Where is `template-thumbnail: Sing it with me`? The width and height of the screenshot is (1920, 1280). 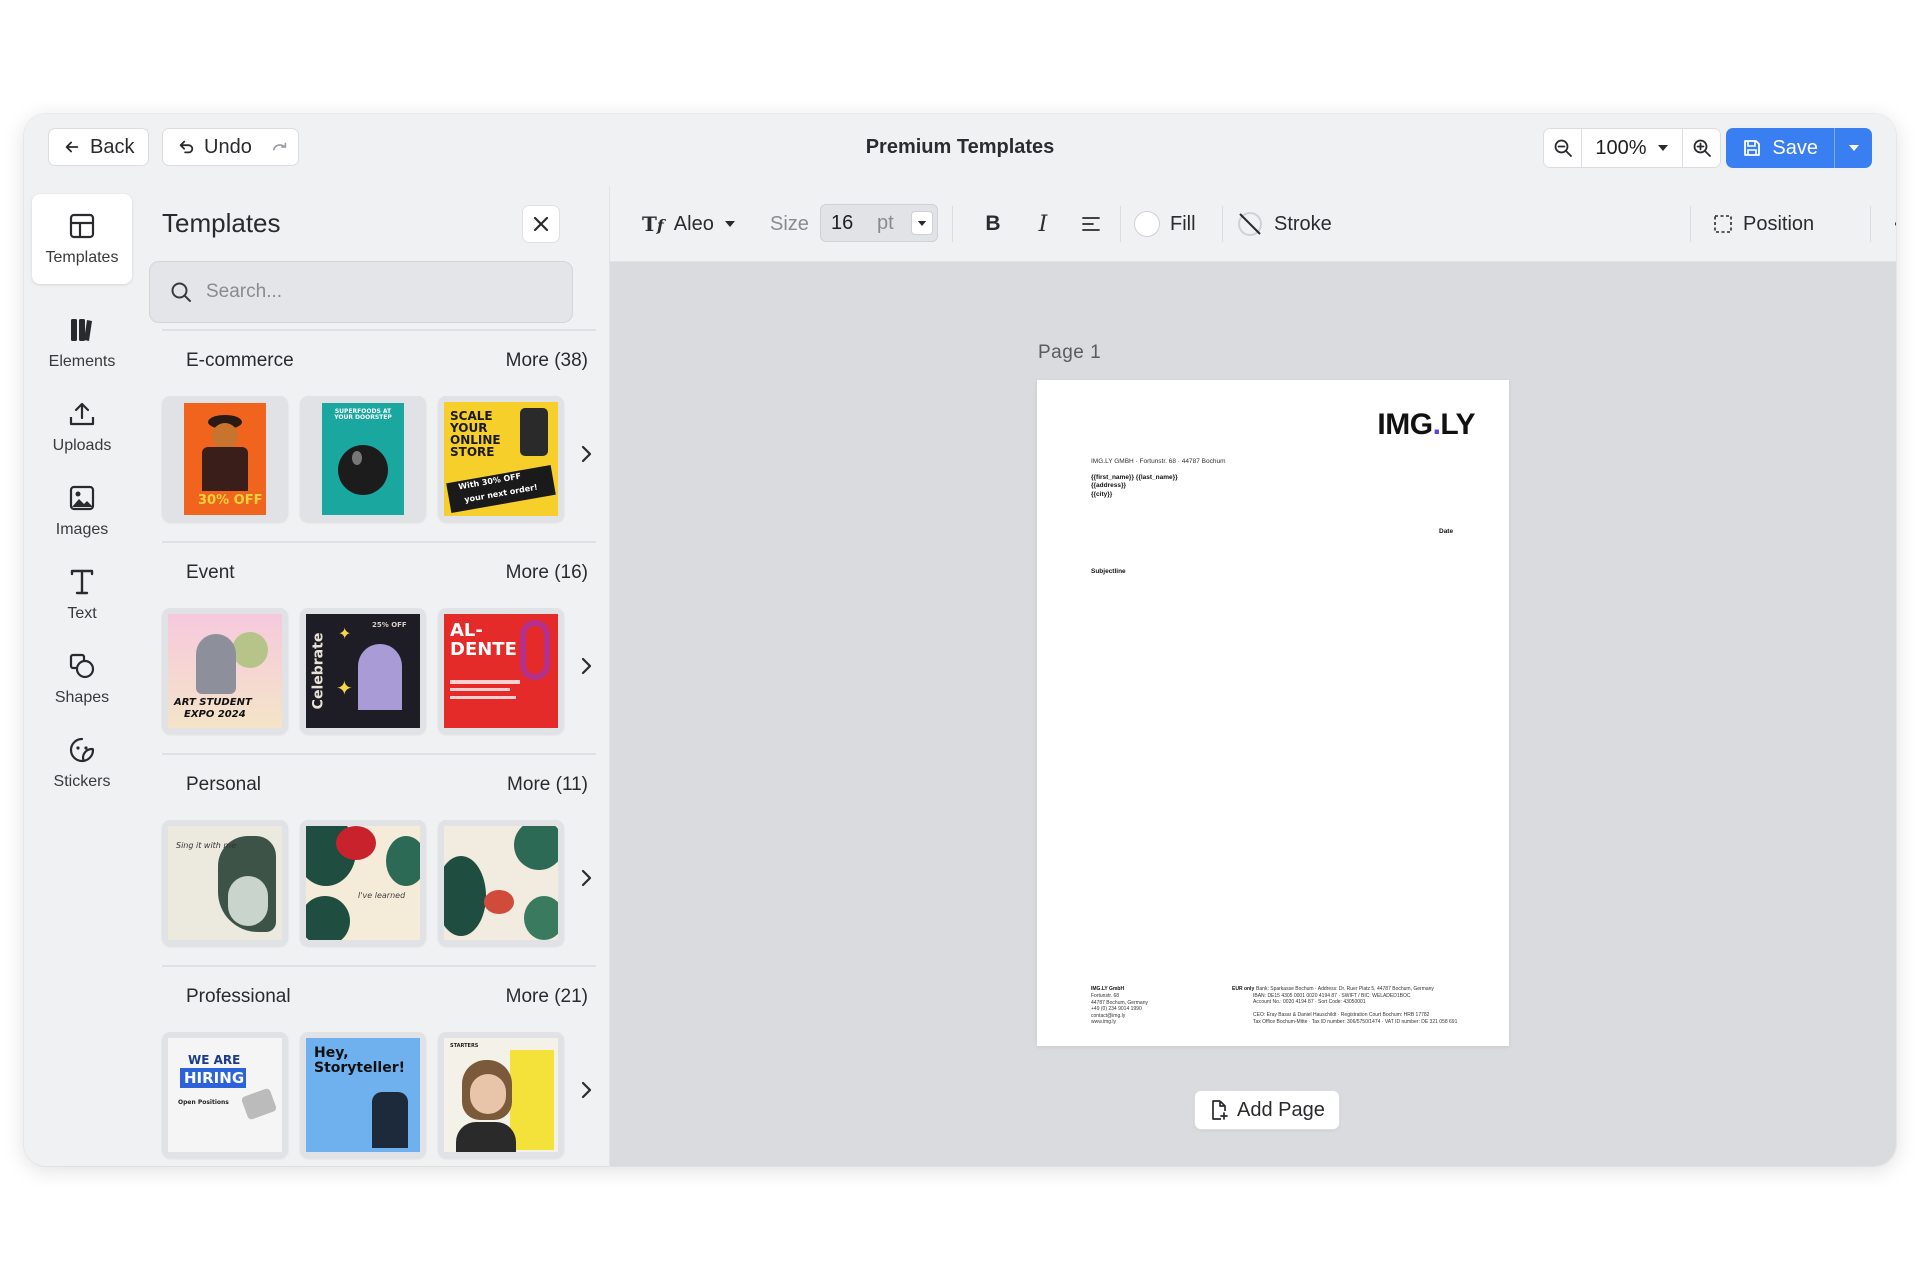
template-thumbnail: Sing it with me is located at coordinates (225, 883).